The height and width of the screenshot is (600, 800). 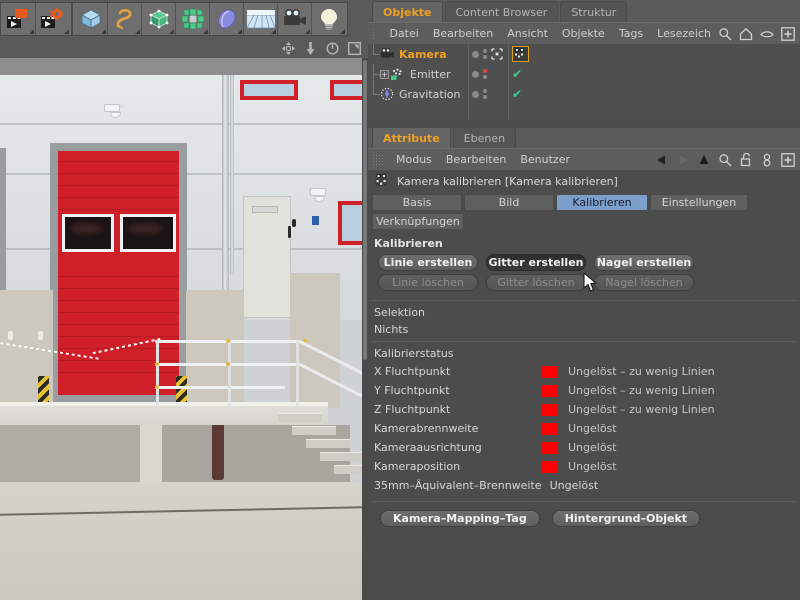 What do you see at coordinates (584, 74) in the screenshot?
I see `tree-row-emitter: + Emitter ✔` at bounding box center [584, 74].